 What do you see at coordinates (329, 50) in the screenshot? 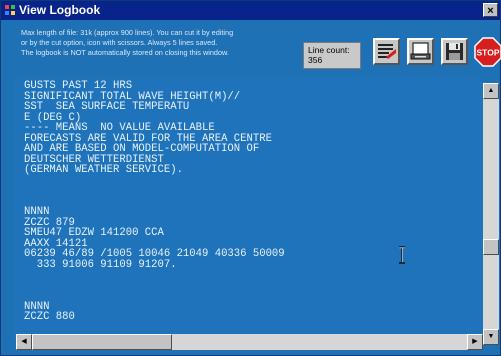
I see `line-count-label: Line count:` at bounding box center [329, 50].